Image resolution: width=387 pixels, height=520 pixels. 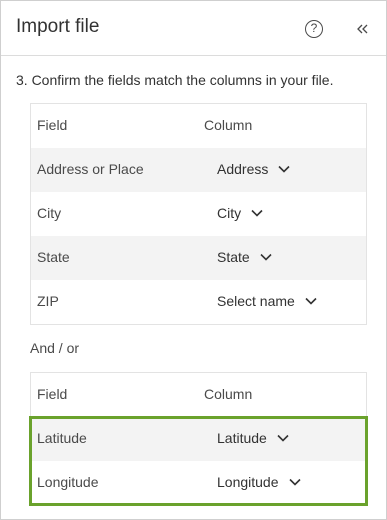 I want to click on table-row: State State, so click(x=198, y=258).